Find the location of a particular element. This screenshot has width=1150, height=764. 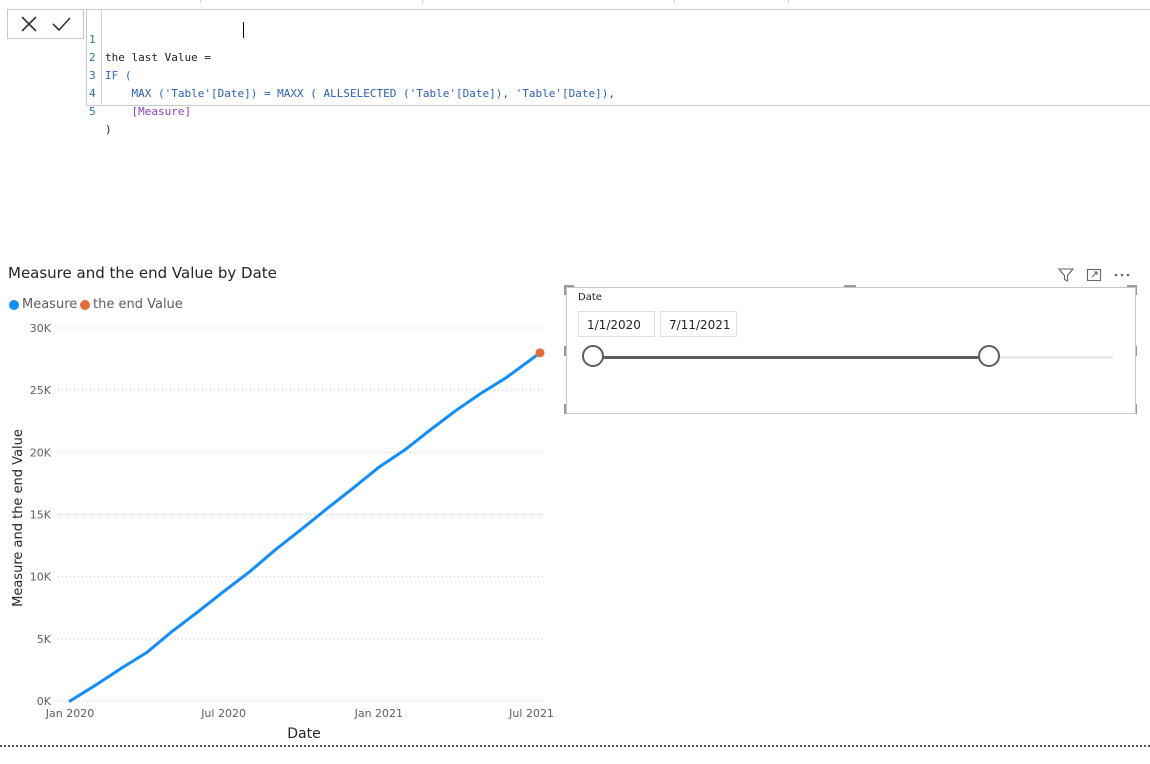

date-slicer: Date 1/1/2020 7/11/2021 is located at coordinates (851, 350).